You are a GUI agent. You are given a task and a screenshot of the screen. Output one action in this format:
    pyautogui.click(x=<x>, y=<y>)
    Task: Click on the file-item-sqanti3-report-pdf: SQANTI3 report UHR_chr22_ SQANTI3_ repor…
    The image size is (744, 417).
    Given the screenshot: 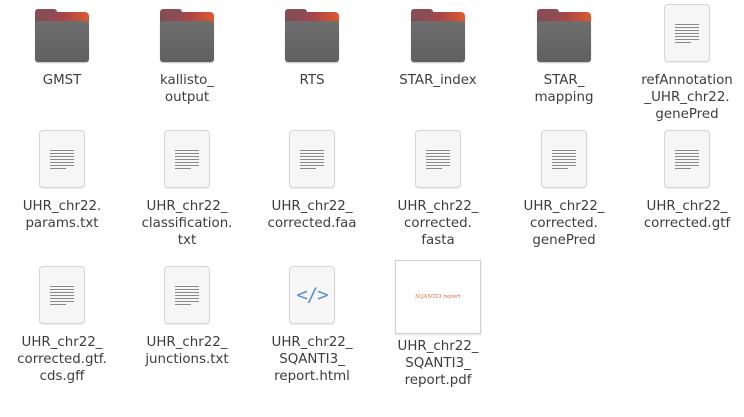 What is the action you would take?
    pyautogui.click(x=438, y=324)
    